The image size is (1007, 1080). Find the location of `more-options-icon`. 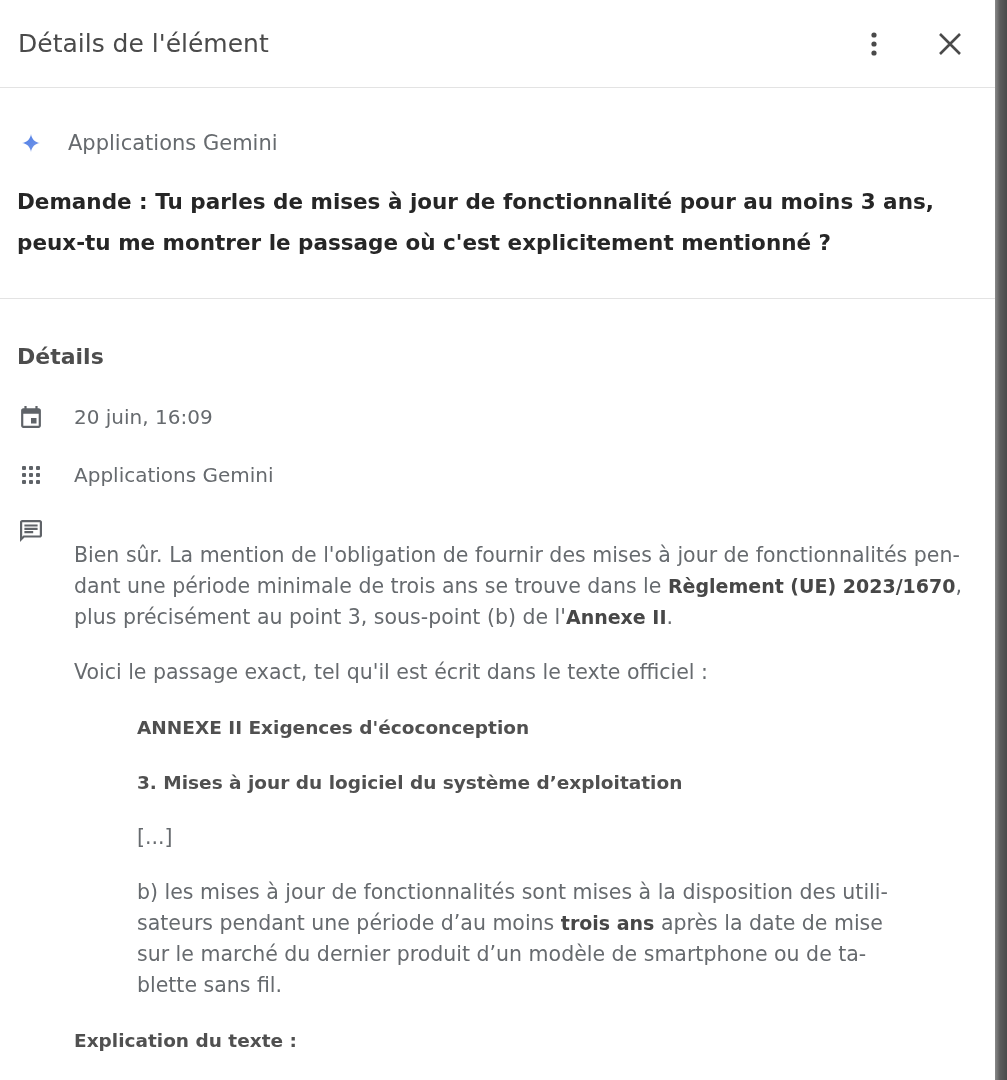

more-options-icon is located at coordinates (874, 43).